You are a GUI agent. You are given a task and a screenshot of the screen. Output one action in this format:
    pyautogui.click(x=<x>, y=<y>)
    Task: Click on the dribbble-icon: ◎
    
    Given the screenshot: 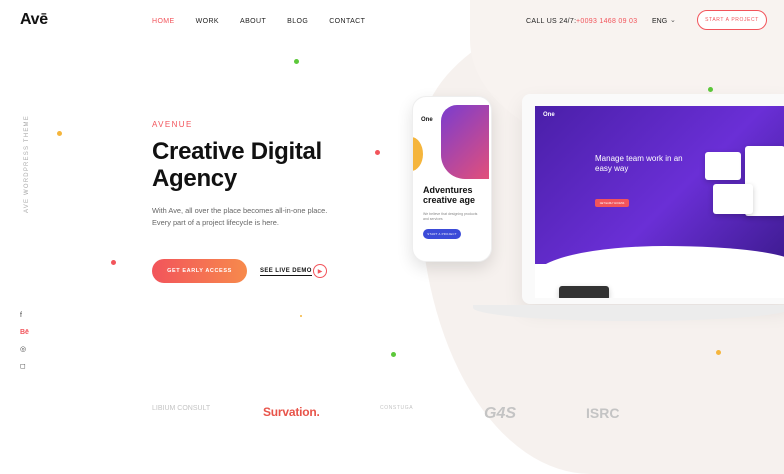 What is the action you would take?
    pyautogui.click(x=23, y=349)
    